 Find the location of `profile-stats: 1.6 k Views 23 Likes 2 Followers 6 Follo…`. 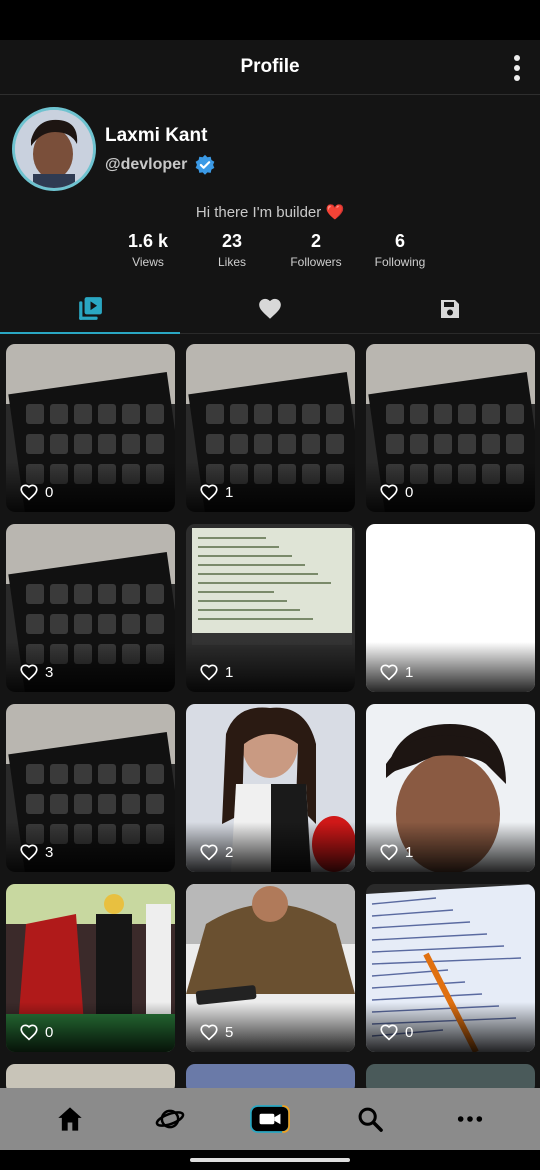

profile-stats: 1.6 k Views 23 Likes 2 Followers 6 Follo… is located at coordinates (270, 250).